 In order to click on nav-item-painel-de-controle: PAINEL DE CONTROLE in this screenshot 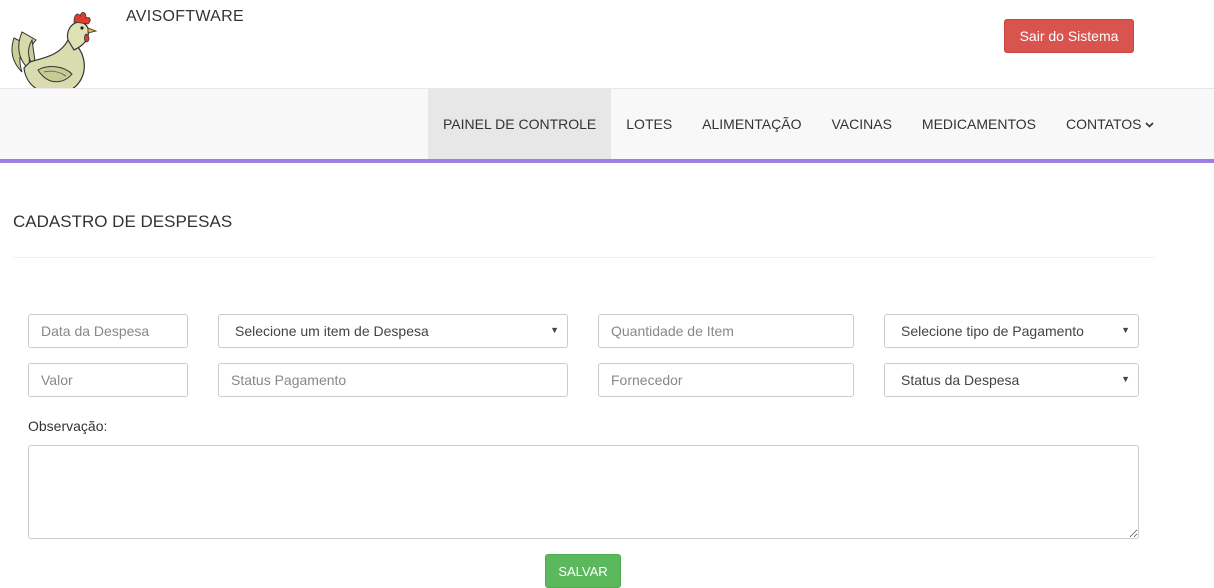, I will do `click(520, 124)`.